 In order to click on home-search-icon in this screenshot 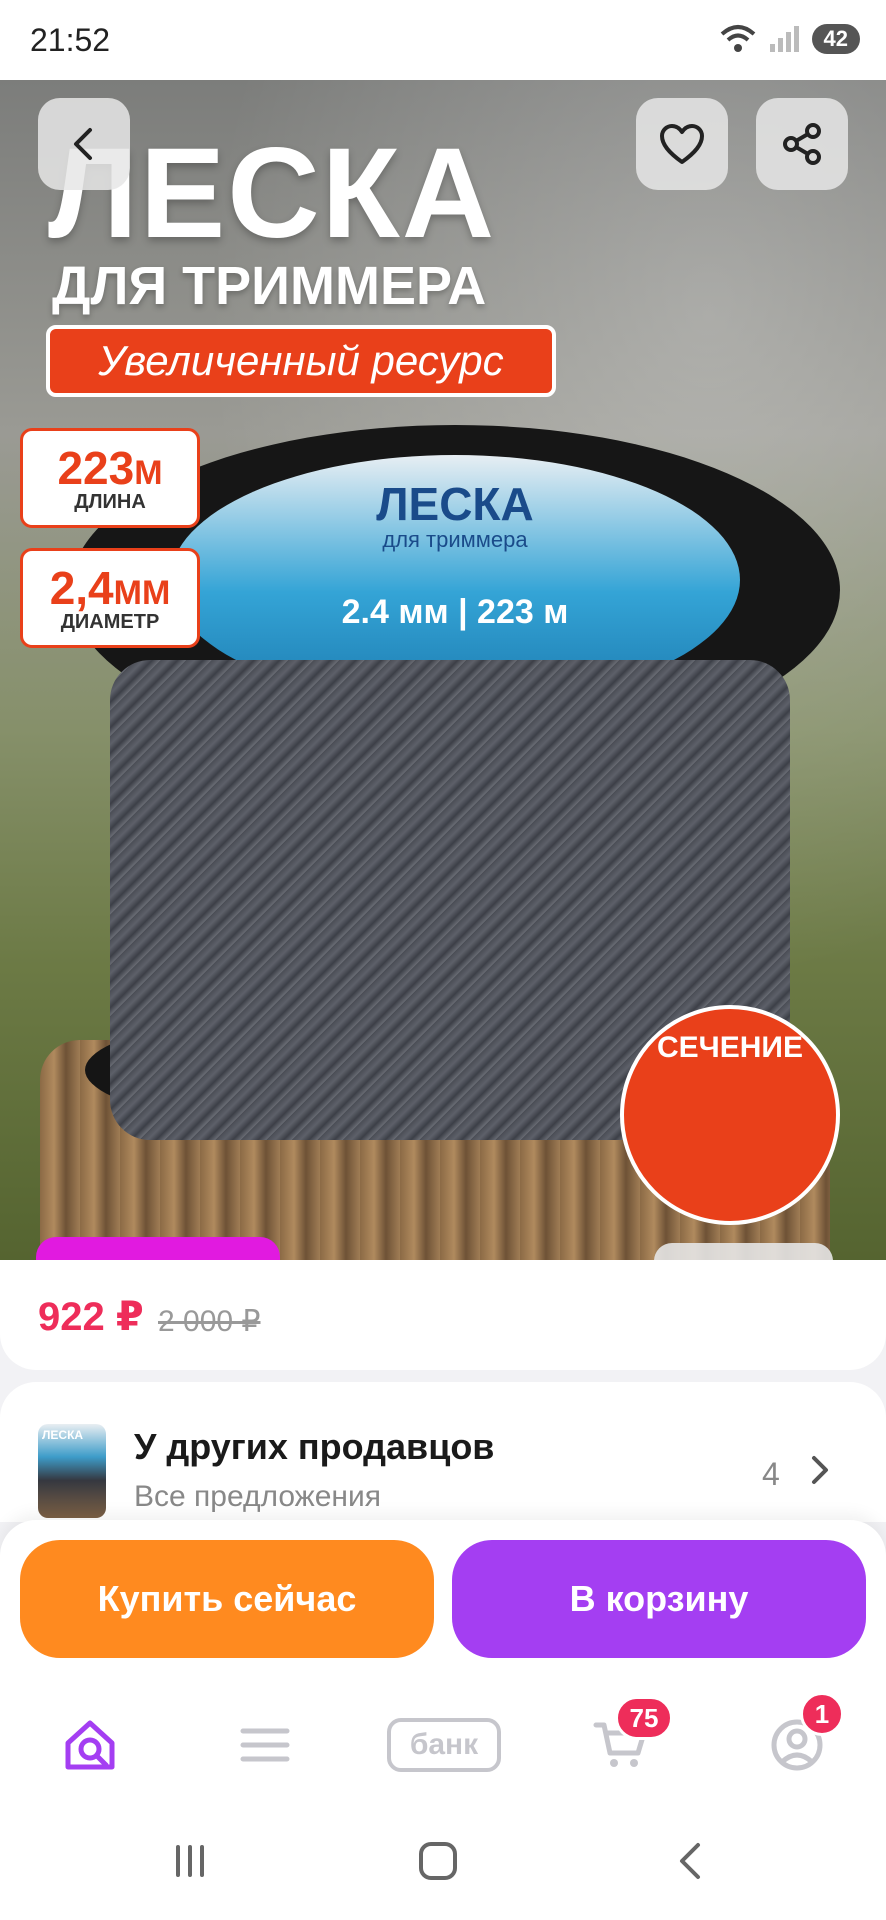, I will do `click(90, 1745)`.